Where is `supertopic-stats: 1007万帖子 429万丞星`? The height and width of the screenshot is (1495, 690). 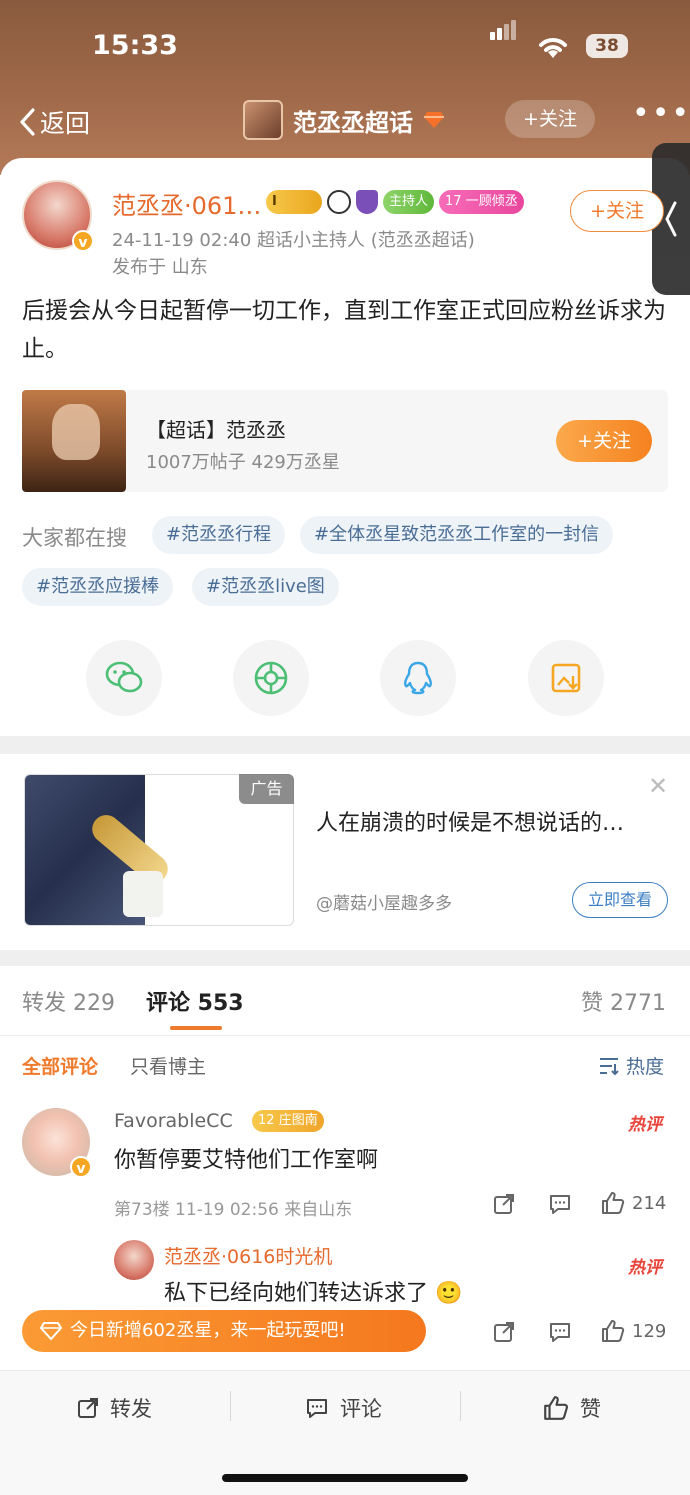 supertopic-stats: 1007万帖子 429万丞星 is located at coordinates (243, 462).